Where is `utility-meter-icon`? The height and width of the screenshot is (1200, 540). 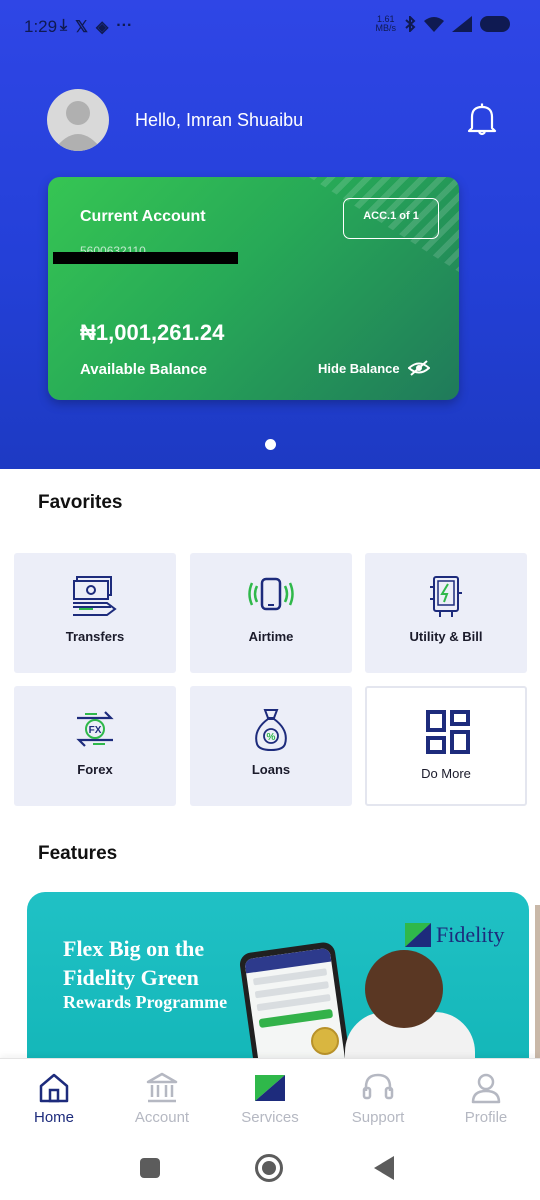
utility-meter-icon is located at coordinates (446, 596).